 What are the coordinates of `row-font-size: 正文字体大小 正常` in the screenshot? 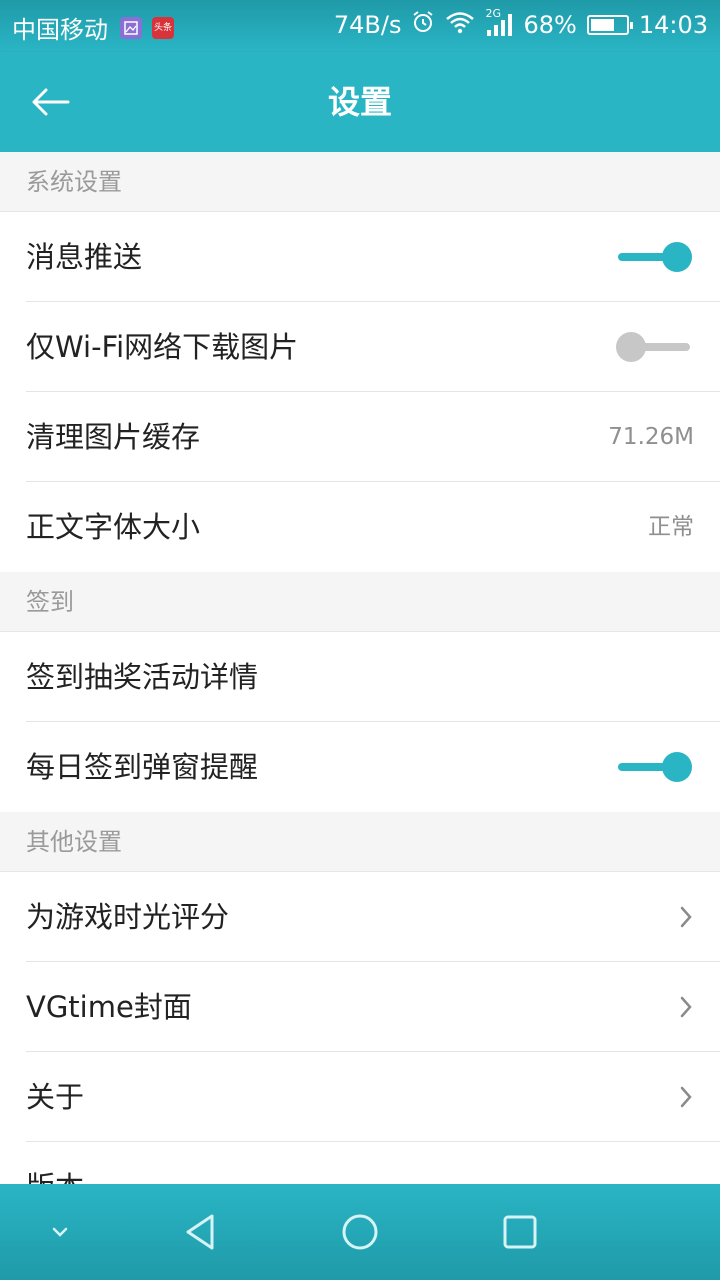 It's located at (360, 527).